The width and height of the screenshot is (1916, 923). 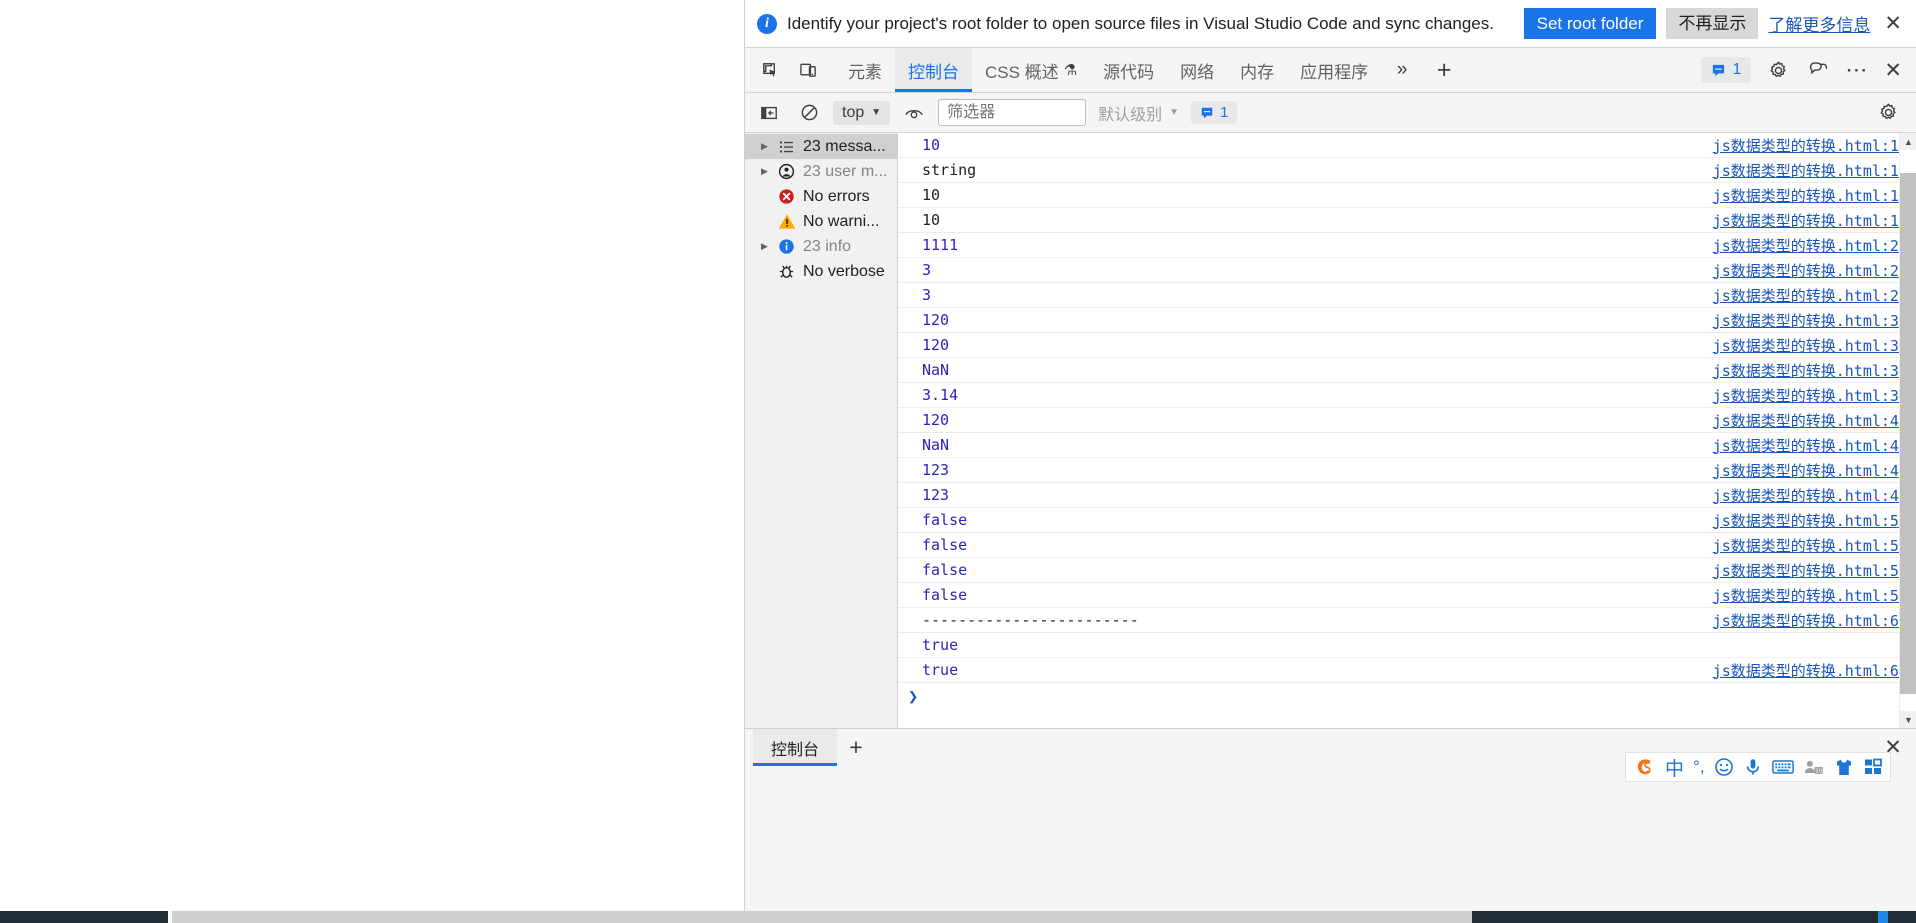 I want to click on drawer-tab-console: 控制台, so click(x=795, y=747).